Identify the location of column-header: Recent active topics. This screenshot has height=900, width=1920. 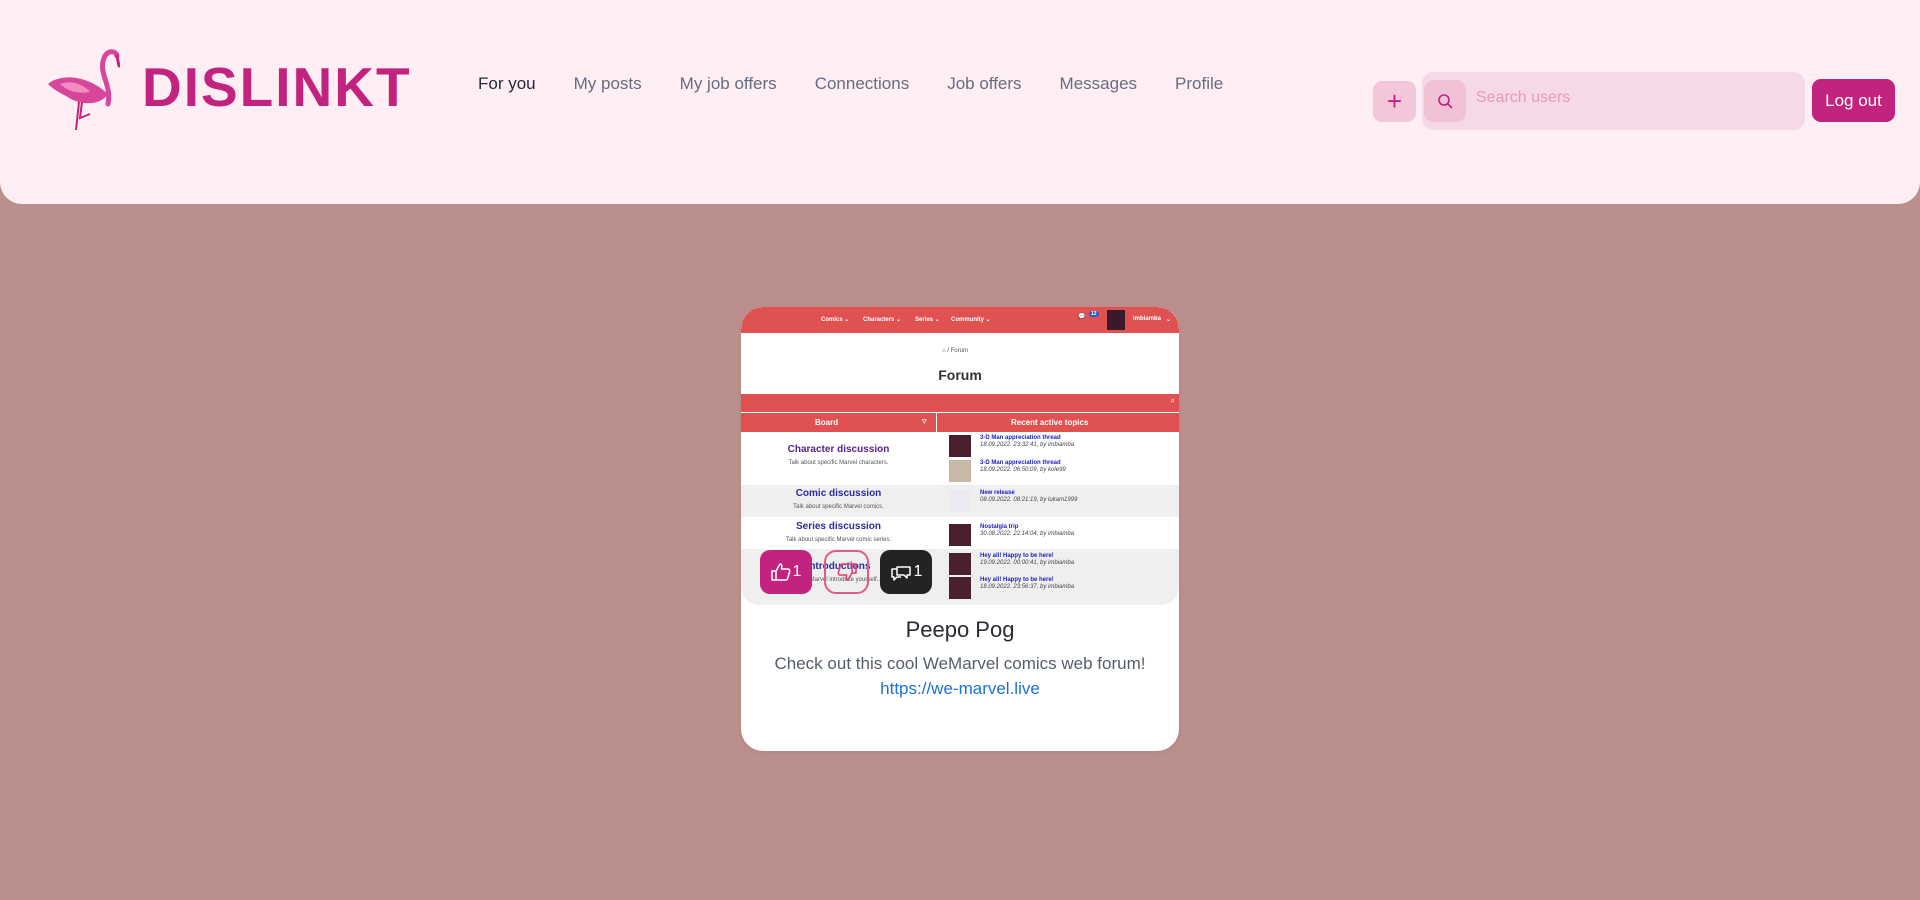
(1050, 422).